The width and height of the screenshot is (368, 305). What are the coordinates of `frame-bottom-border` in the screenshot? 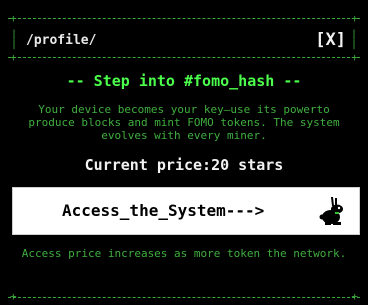 It's located at (184, 297).